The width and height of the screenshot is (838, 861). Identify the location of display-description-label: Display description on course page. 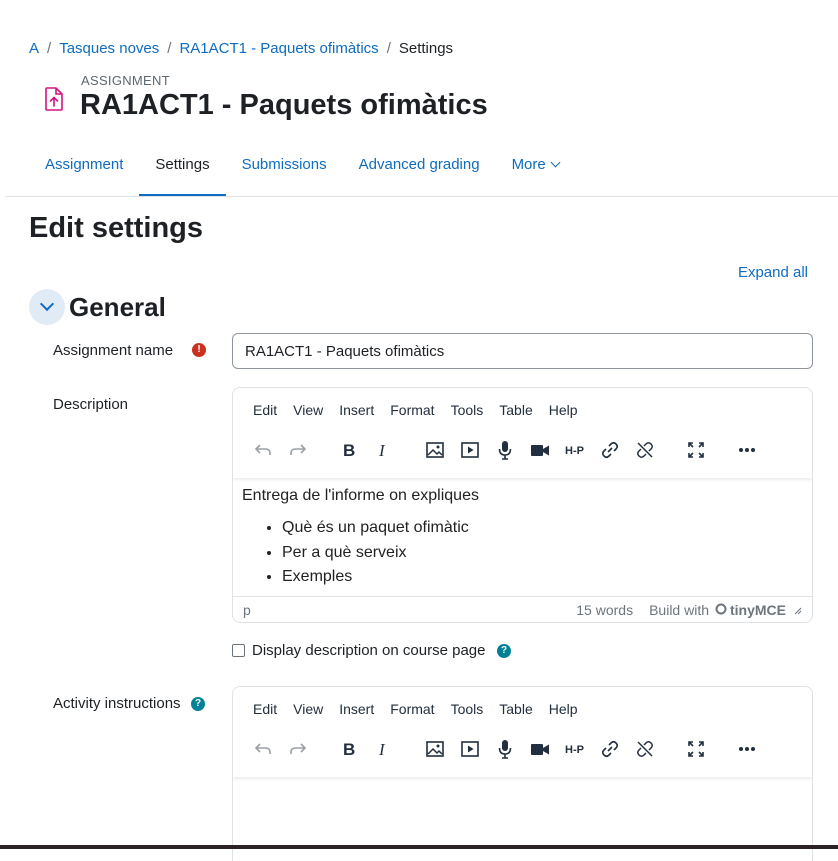
(368, 650).